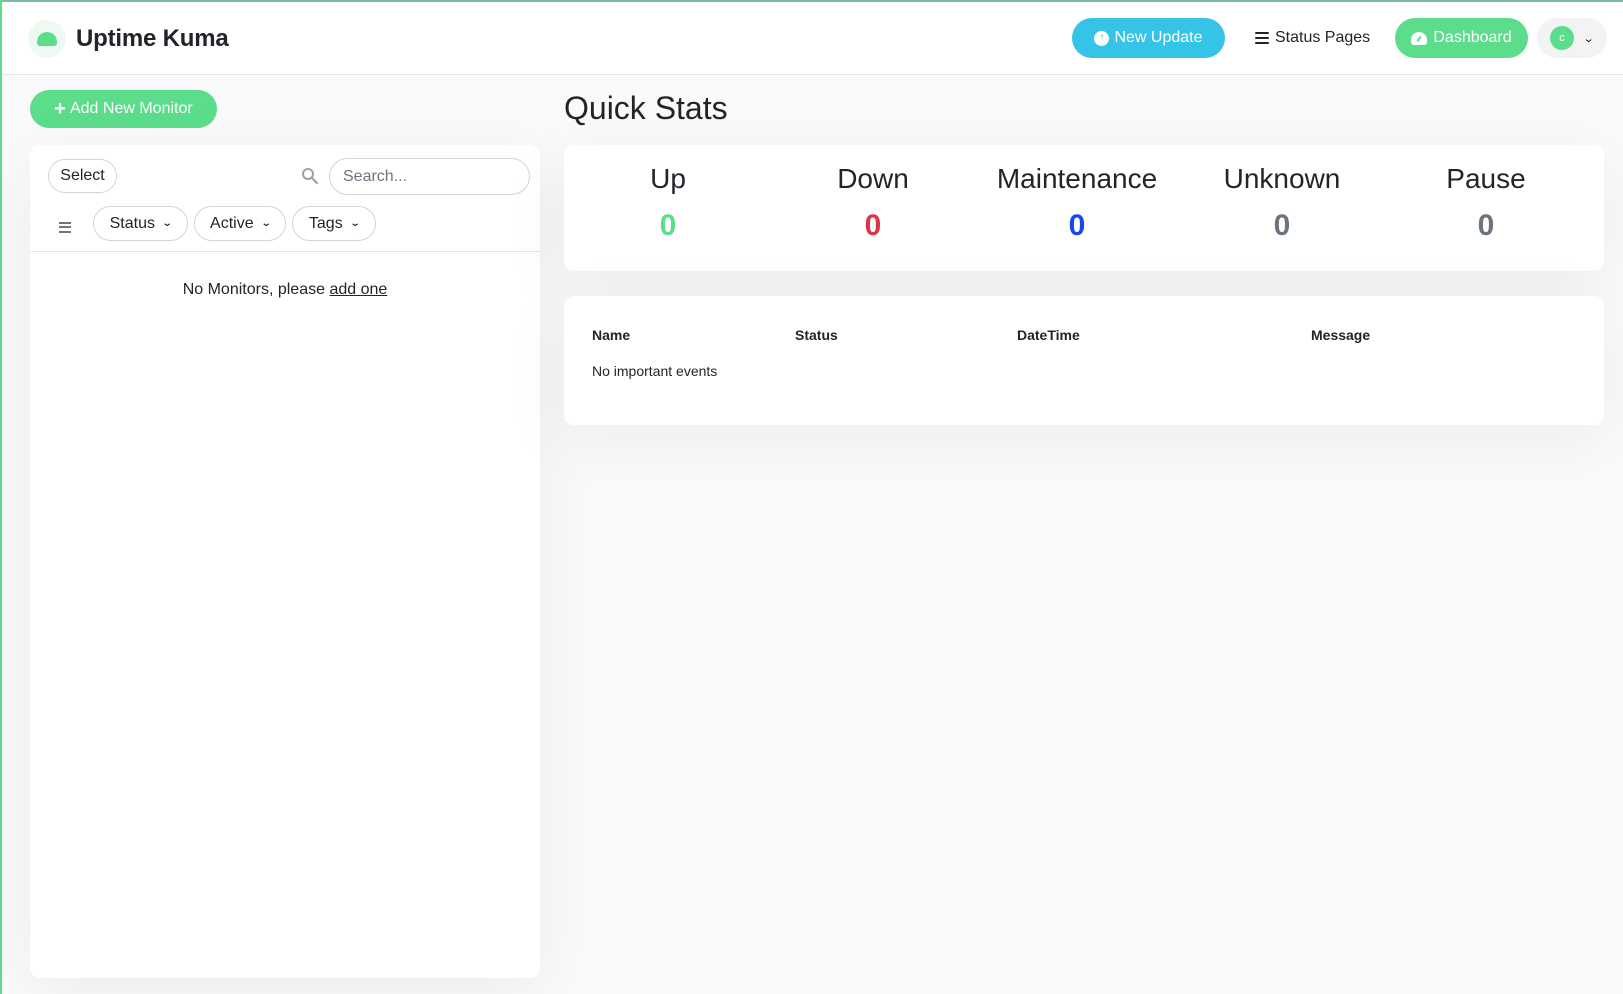 Image resolution: width=1623 pixels, height=994 pixels. I want to click on gauge-icon, so click(1419, 38).